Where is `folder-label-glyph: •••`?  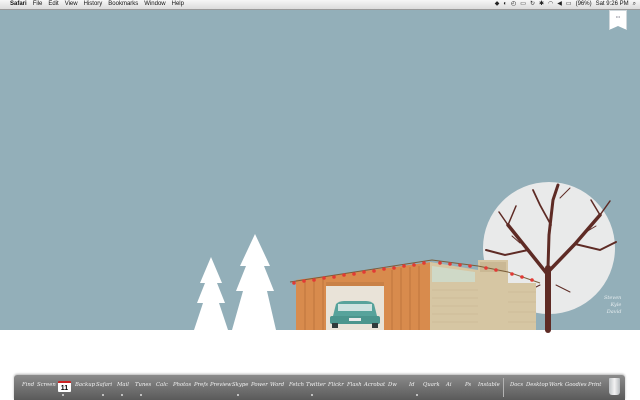 folder-label-glyph: ••• is located at coordinates (618, 16).